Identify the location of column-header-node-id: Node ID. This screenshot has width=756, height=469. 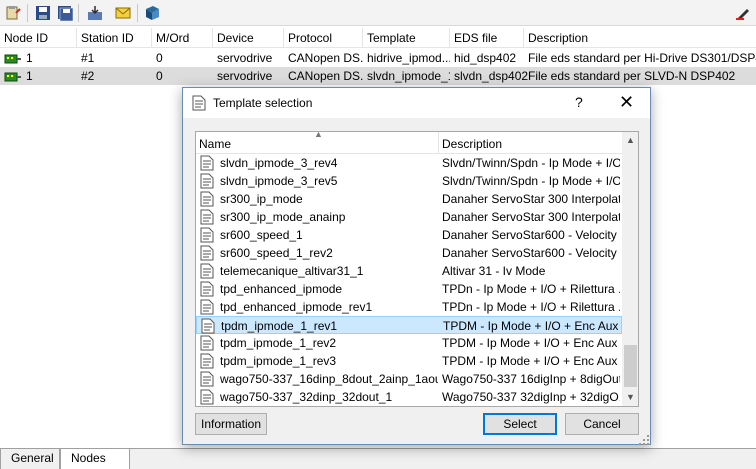
(38, 38).